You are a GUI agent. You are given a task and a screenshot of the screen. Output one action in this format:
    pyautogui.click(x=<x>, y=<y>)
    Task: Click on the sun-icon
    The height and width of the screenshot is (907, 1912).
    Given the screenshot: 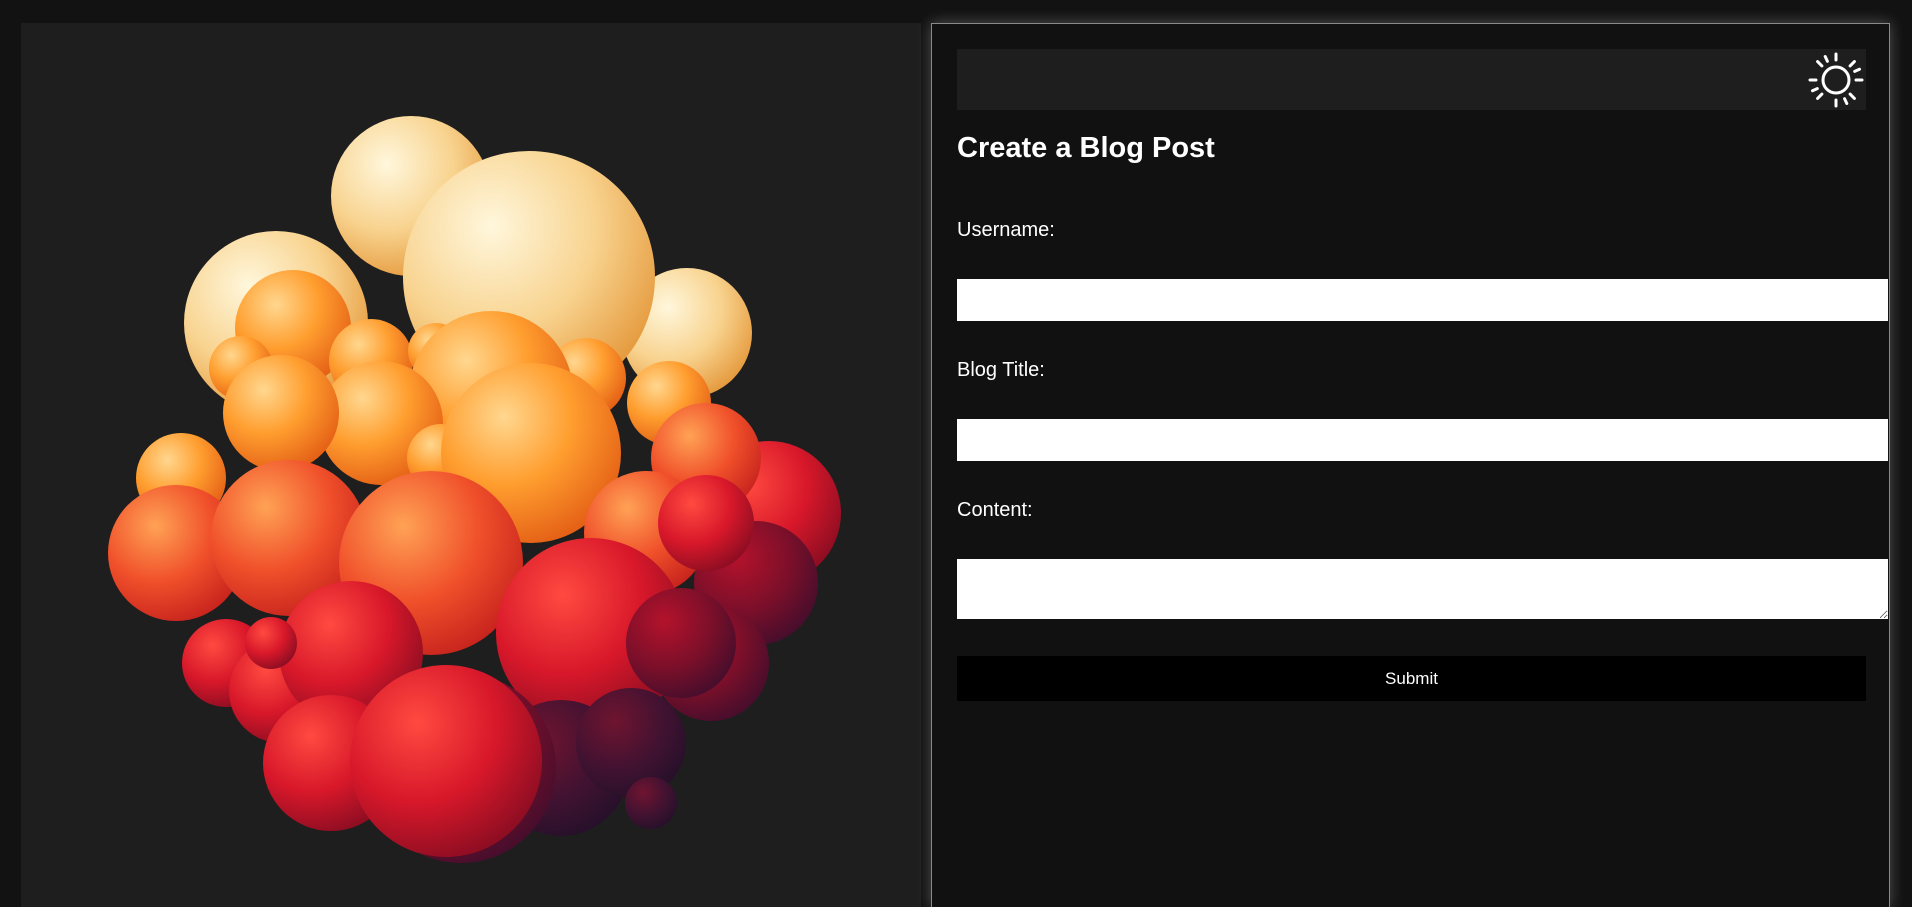 What is the action you would take?
    pyautogui.click(x=1836, y=80)
    